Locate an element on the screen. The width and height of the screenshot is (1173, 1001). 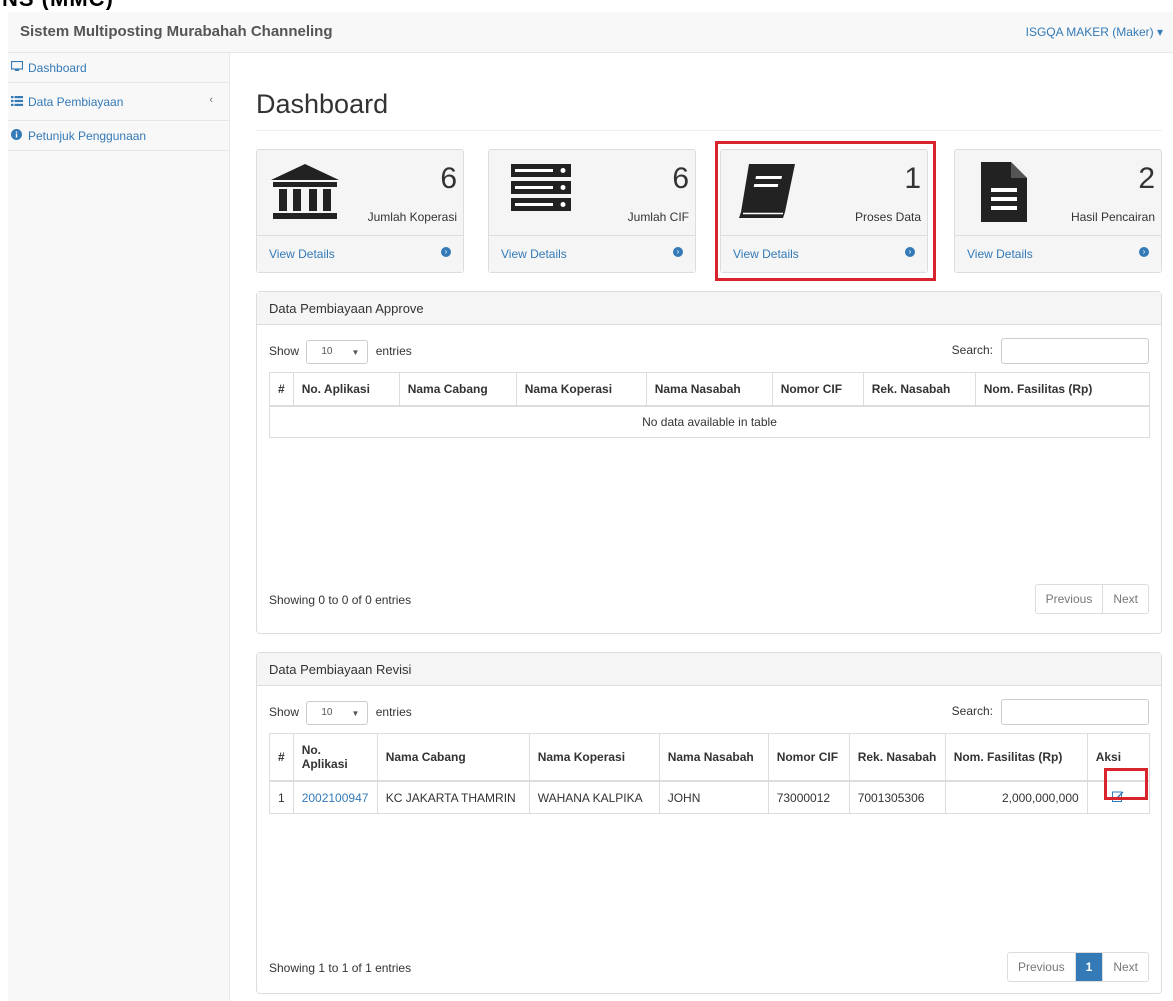
tile-label: Proses Data is located at coordinates (887, 217).